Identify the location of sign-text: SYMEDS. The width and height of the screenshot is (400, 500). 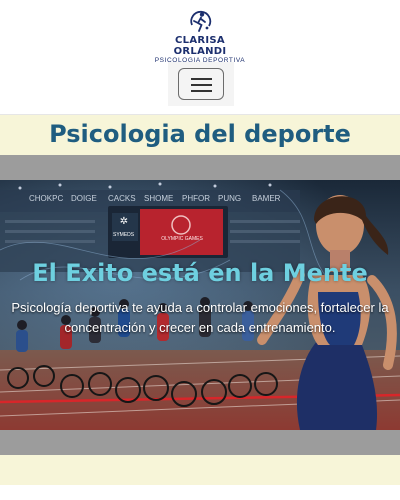
(124, 235).